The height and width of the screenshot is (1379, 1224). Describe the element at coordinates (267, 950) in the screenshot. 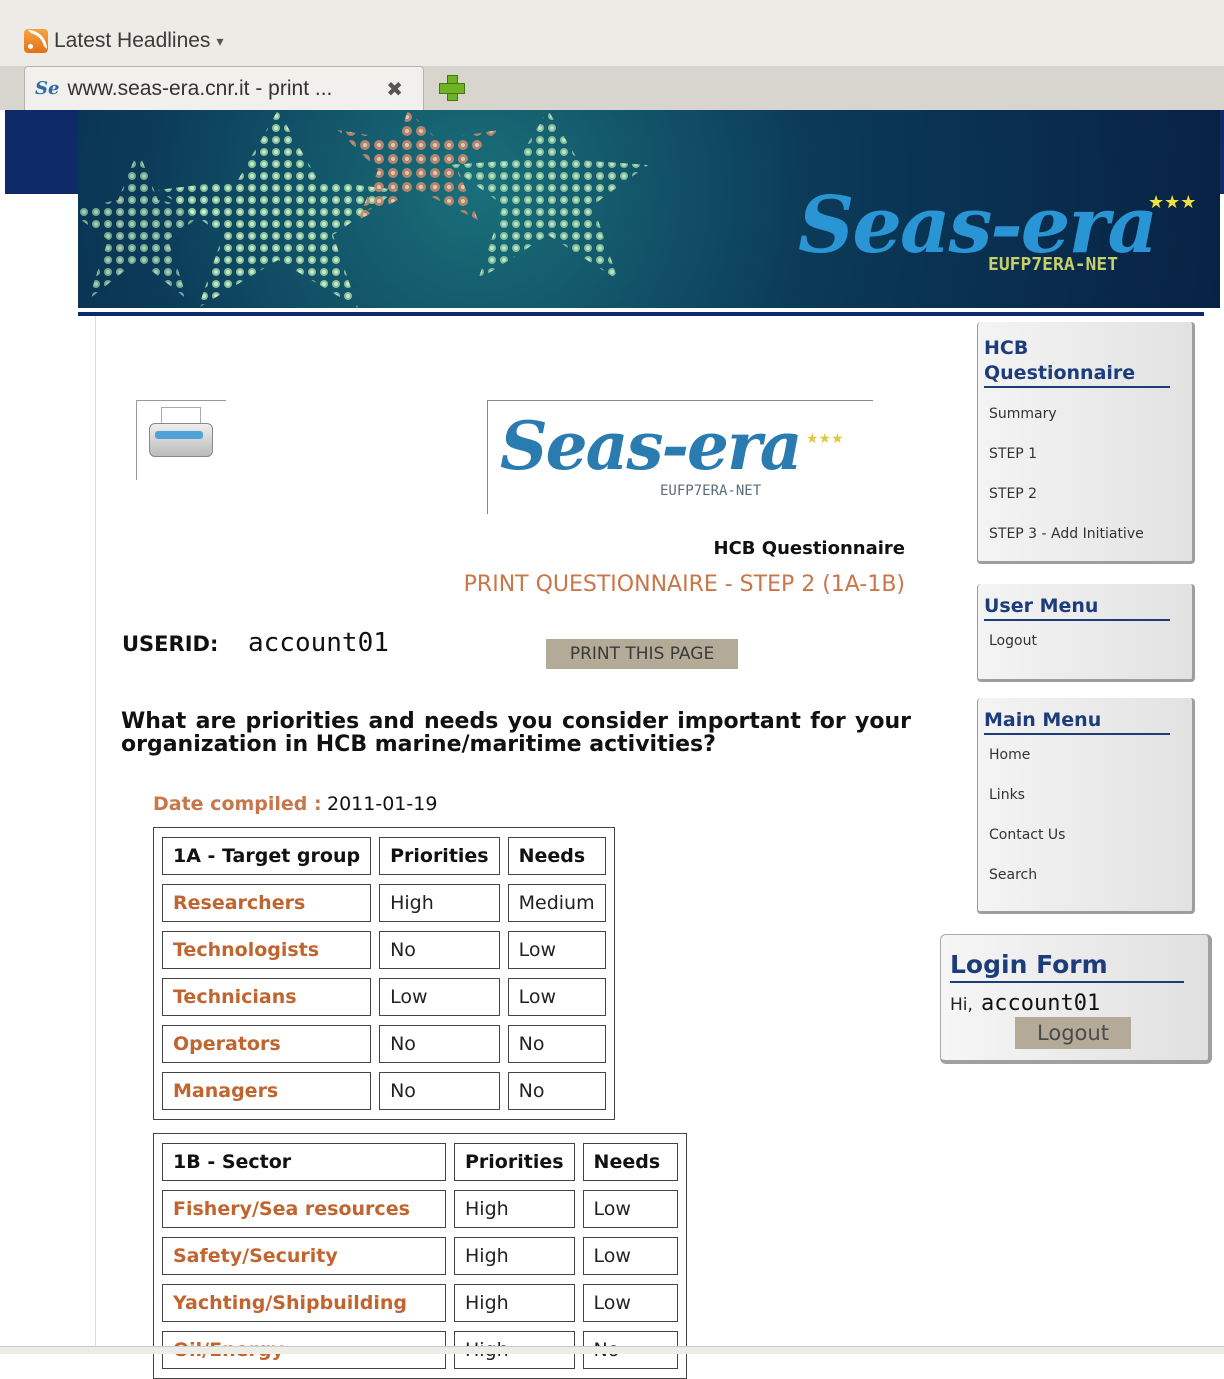

I see `row-label: Technologists` at that location.